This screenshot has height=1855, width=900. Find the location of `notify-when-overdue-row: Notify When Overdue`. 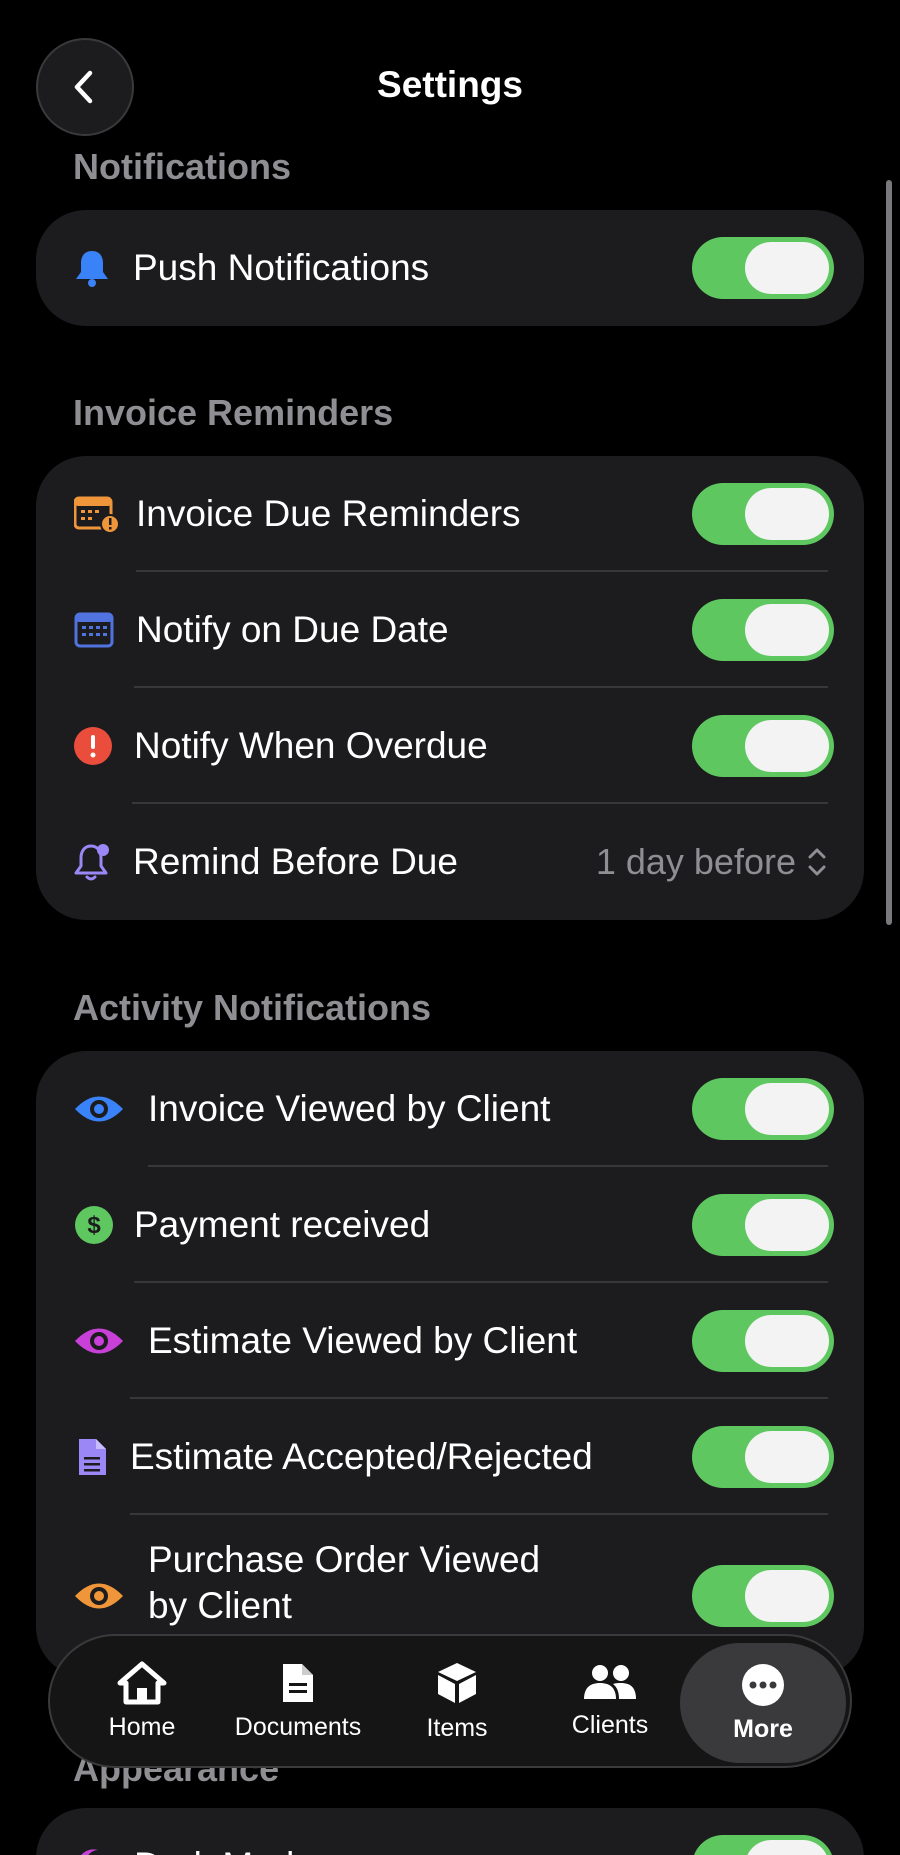

notify-when-overdue-row: Notify When Overdue is located at coordinates (450, 746).